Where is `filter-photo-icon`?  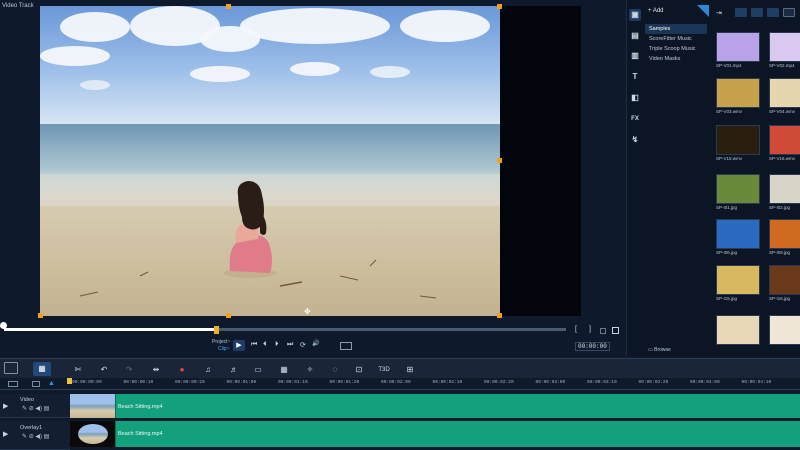
filter-photo-icon is located at coordinates (757, 12).